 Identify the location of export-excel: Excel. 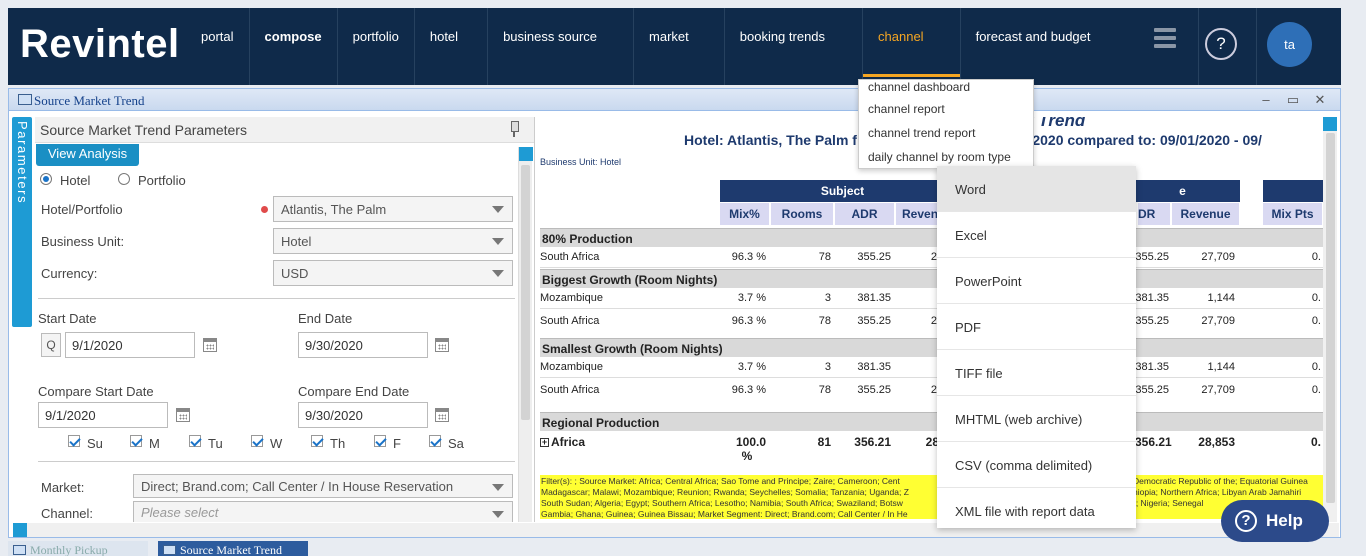
(1036, 235).